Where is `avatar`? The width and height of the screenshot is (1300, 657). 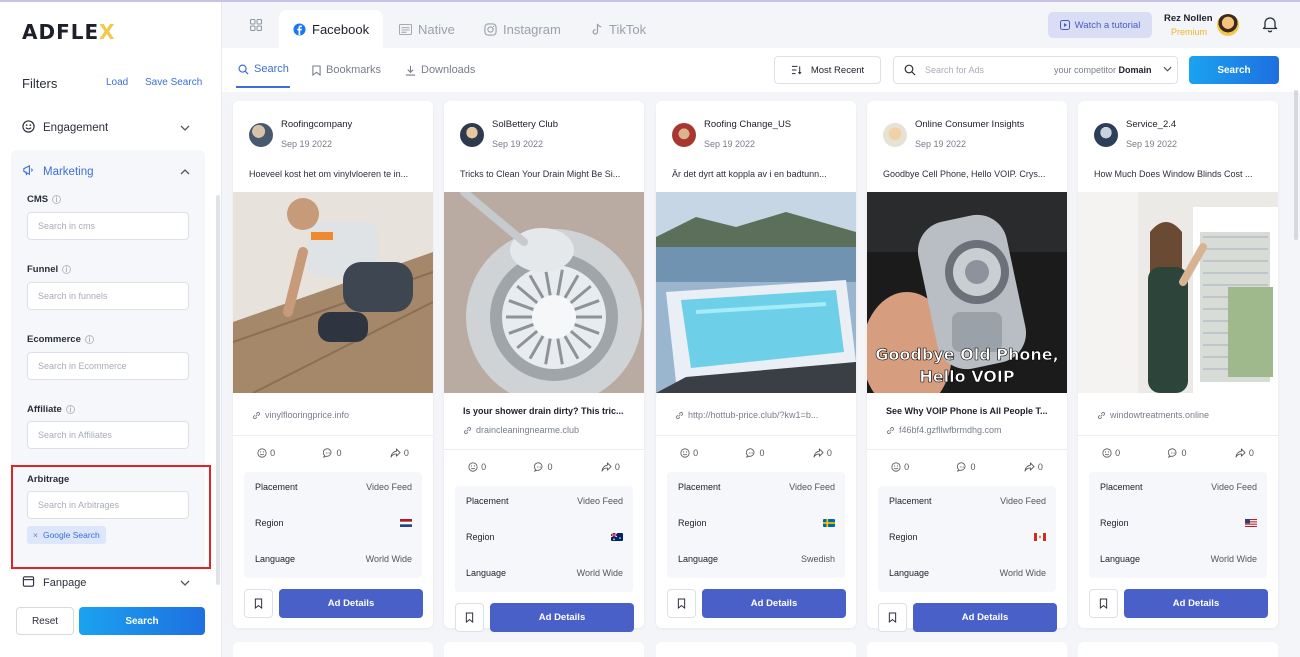
avatar is located at coordinates (1228, 25).